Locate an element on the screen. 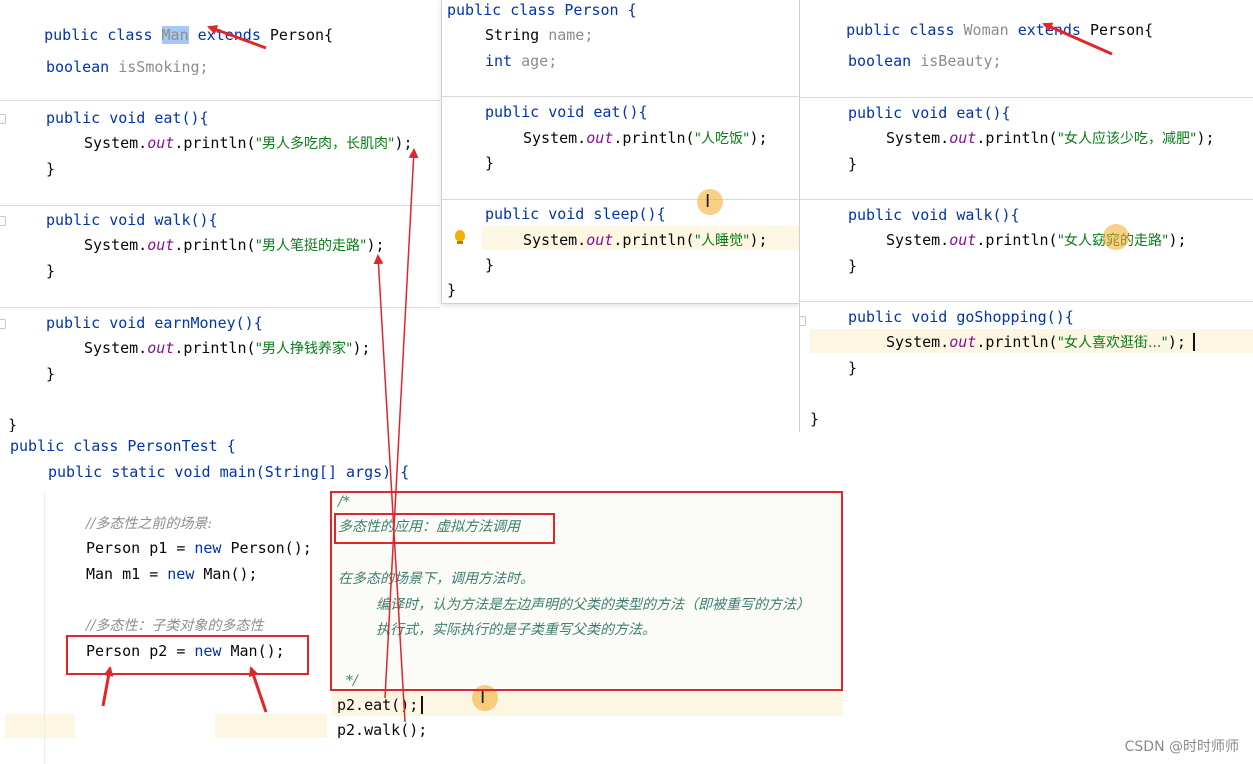  method-eat-body: System.out.println("男人多吃肉，长肌肉"); is located at coordinates (248, 143).